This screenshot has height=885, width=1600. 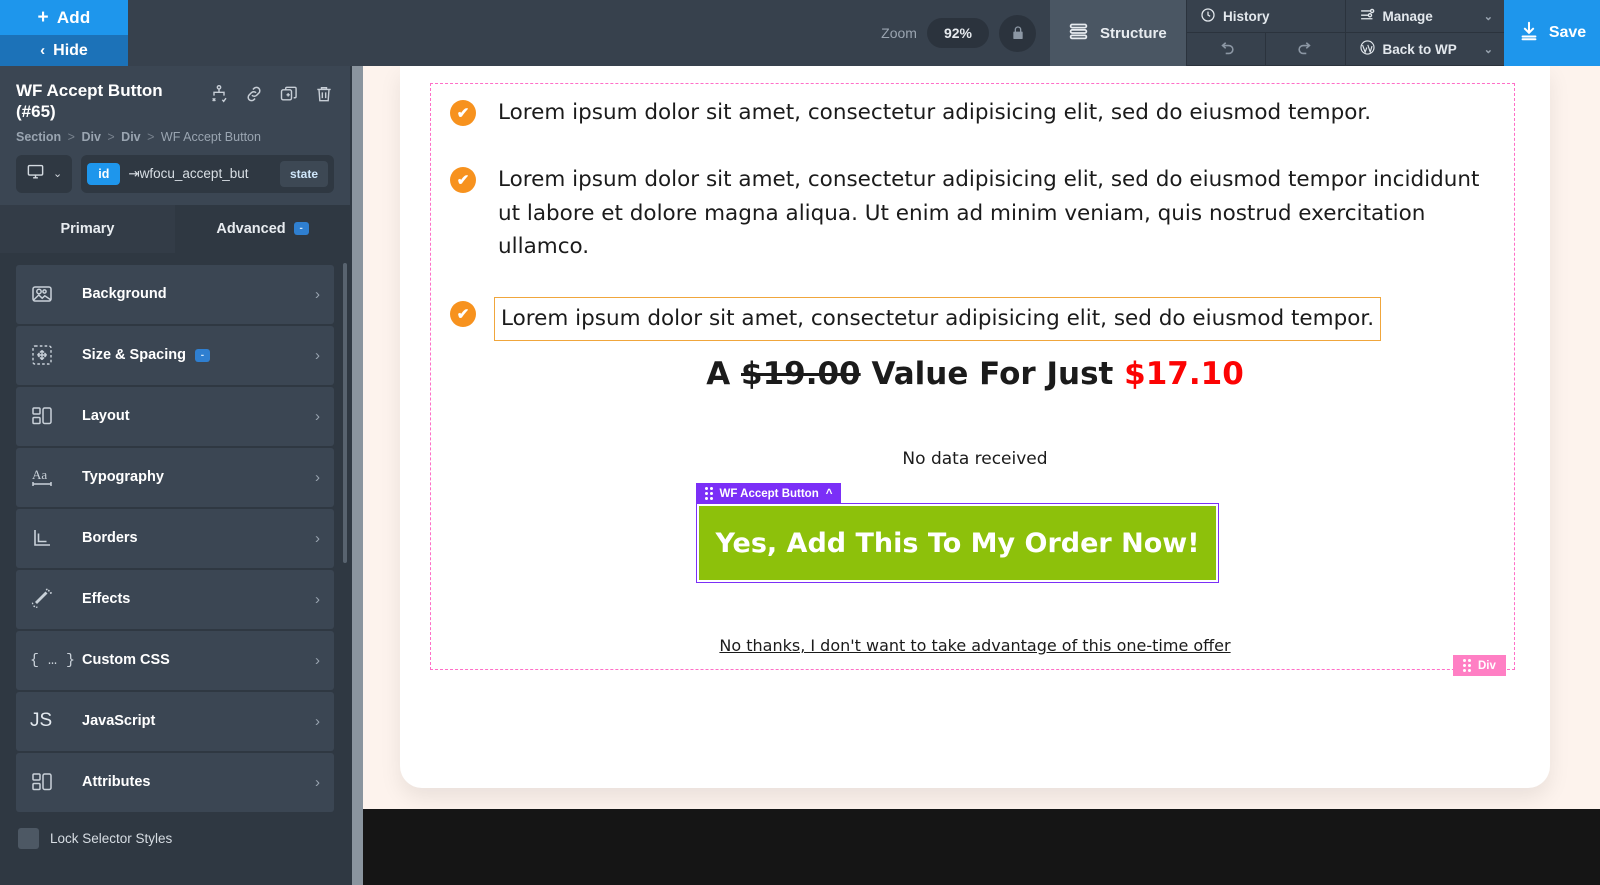 I want to click on div-selection-badge: Div, so click(x=1479, y=665).